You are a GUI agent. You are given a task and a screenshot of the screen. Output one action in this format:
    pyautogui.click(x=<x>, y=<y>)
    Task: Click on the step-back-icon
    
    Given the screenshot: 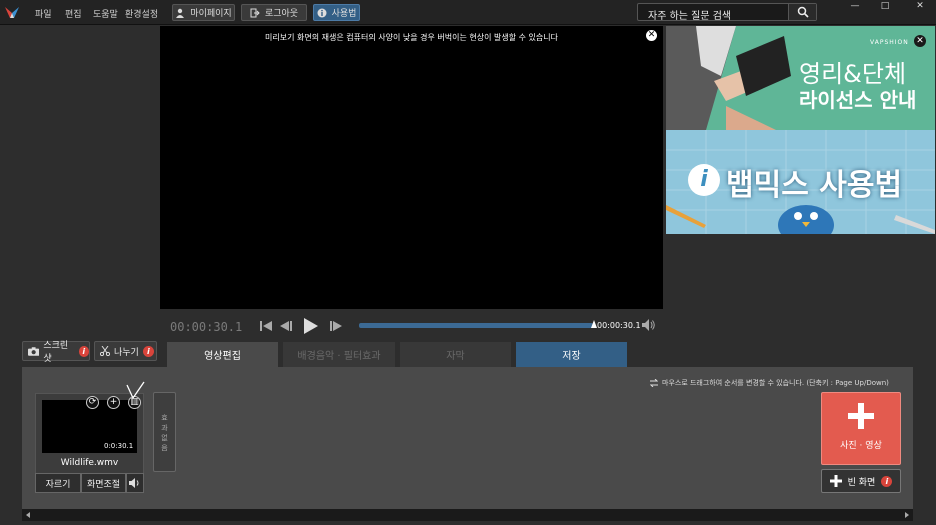 What is the action you would take?
    pyautogui.click(x=286, y=326)
    